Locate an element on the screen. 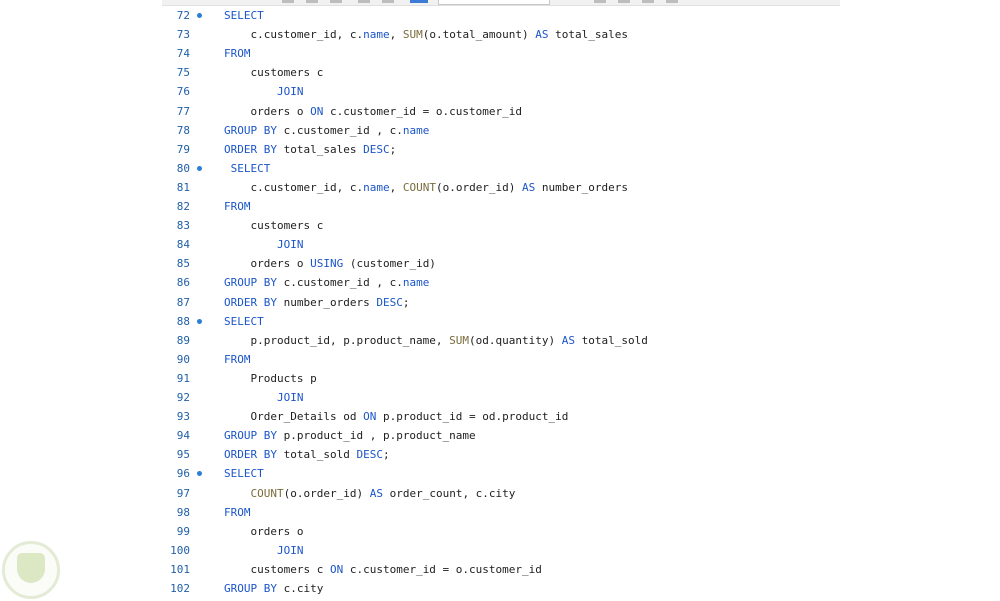 The width and height of the screenshot is (1000, 601). code-line: 85 orders o USING (customer_id) is located at coordinates (501, 263).